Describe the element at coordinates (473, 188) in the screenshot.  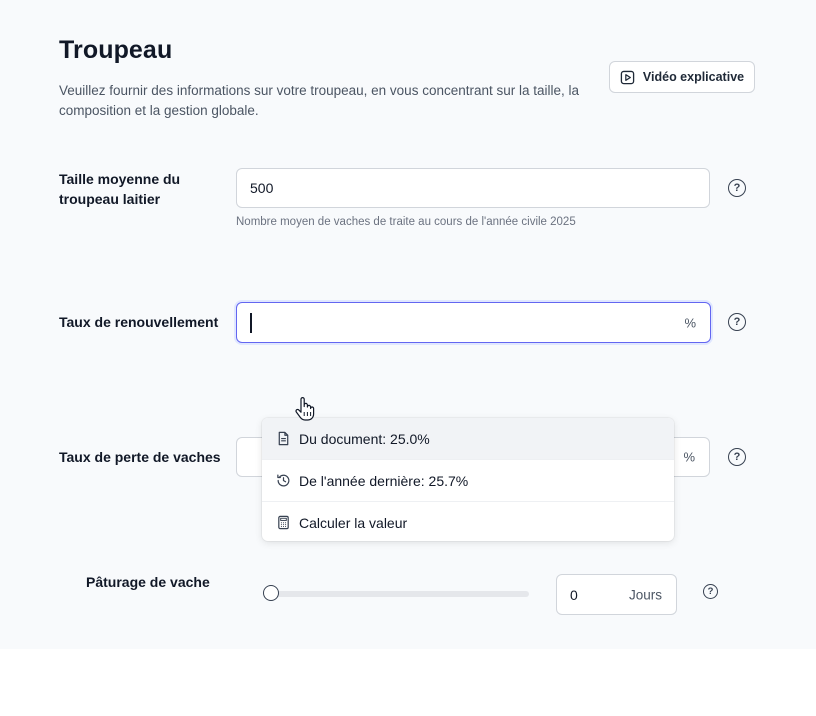
I see `herd-size-input: 500` at that location.